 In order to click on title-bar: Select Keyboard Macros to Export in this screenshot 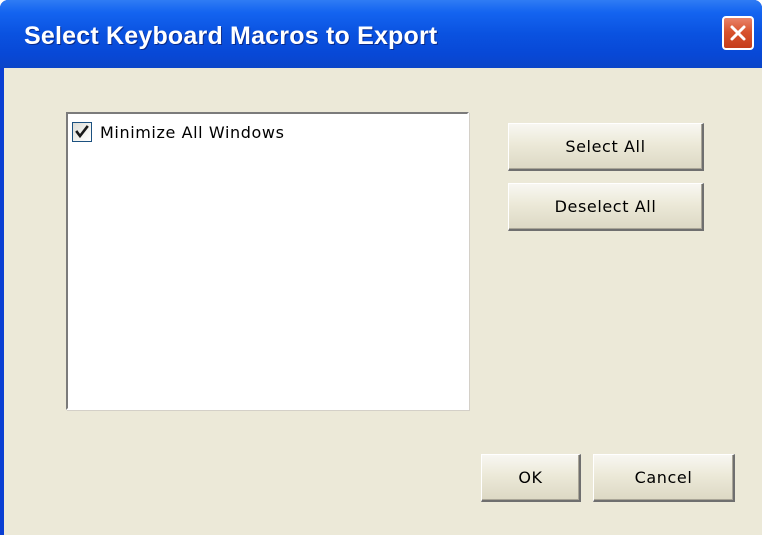, I will do `click(381, 34)`.